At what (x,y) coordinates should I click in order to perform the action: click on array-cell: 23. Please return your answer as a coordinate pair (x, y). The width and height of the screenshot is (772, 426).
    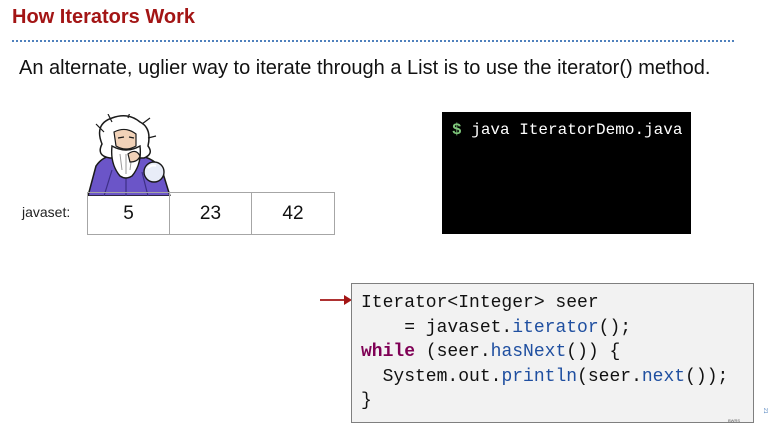
    Looking at the image, I should click on (211, 213).